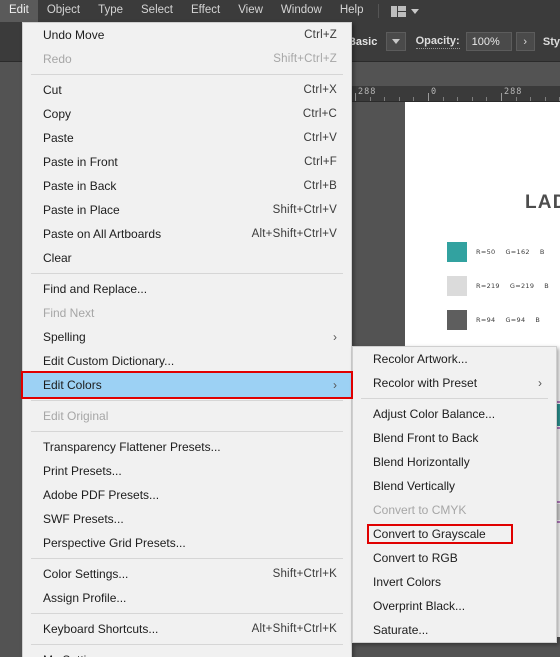 The image size is (560, 657). I want to click on menu-item-spelling: Spelling ›, so click(187, 337).